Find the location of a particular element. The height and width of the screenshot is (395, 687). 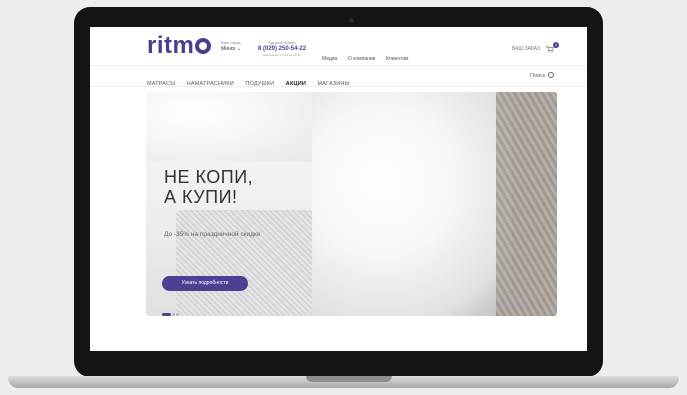

search-icon is located at coordinates (551, 75).